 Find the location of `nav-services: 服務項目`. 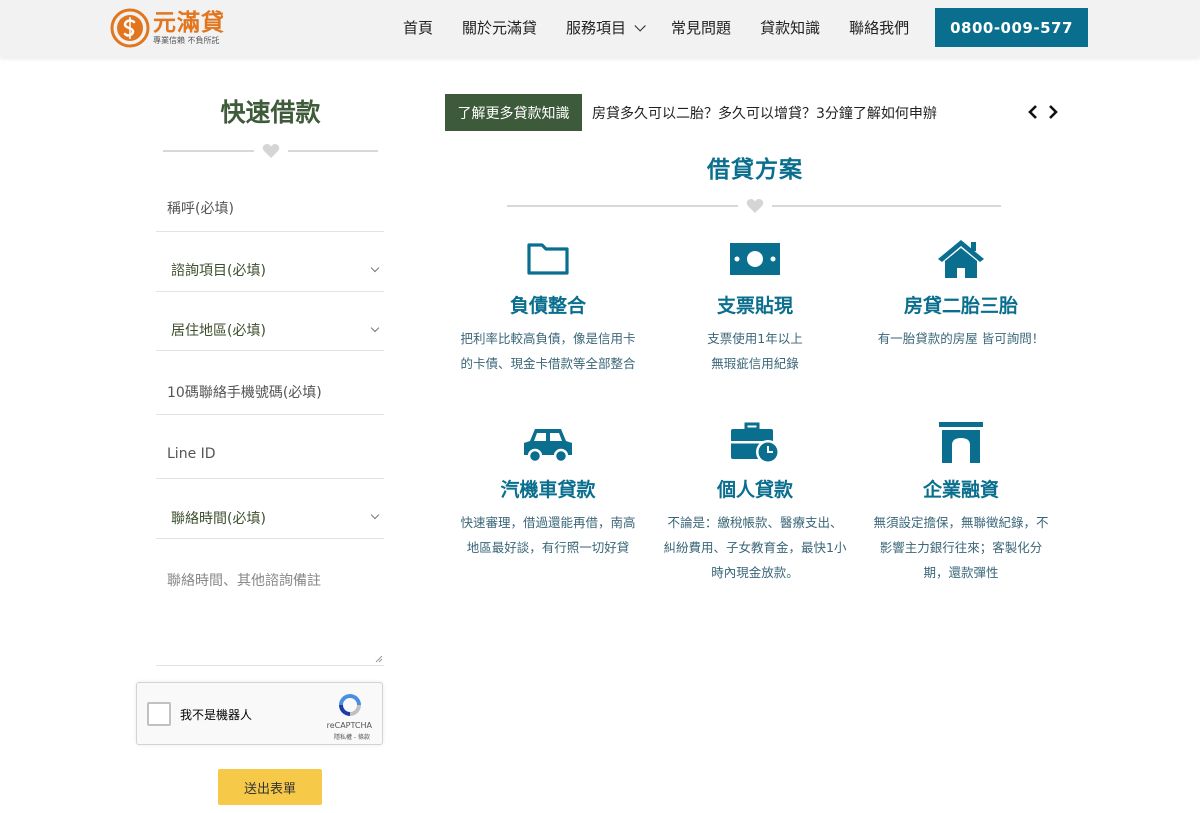

nav-services: 服務項目 is located at coordinates (606, 28).